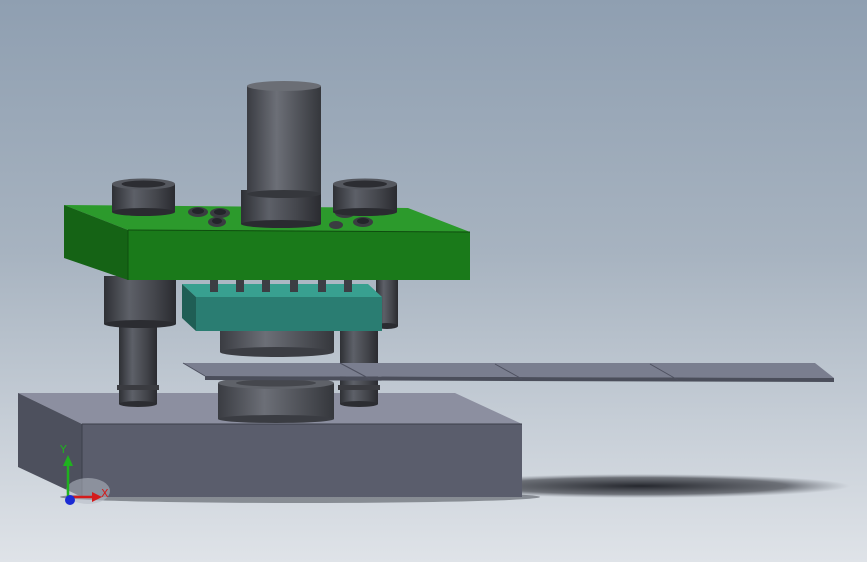 This screenshot has height=562, width=867. Describe the element at coordinates (63, 449) in the screenshot. I see `triad-y-label: Y` at that location.